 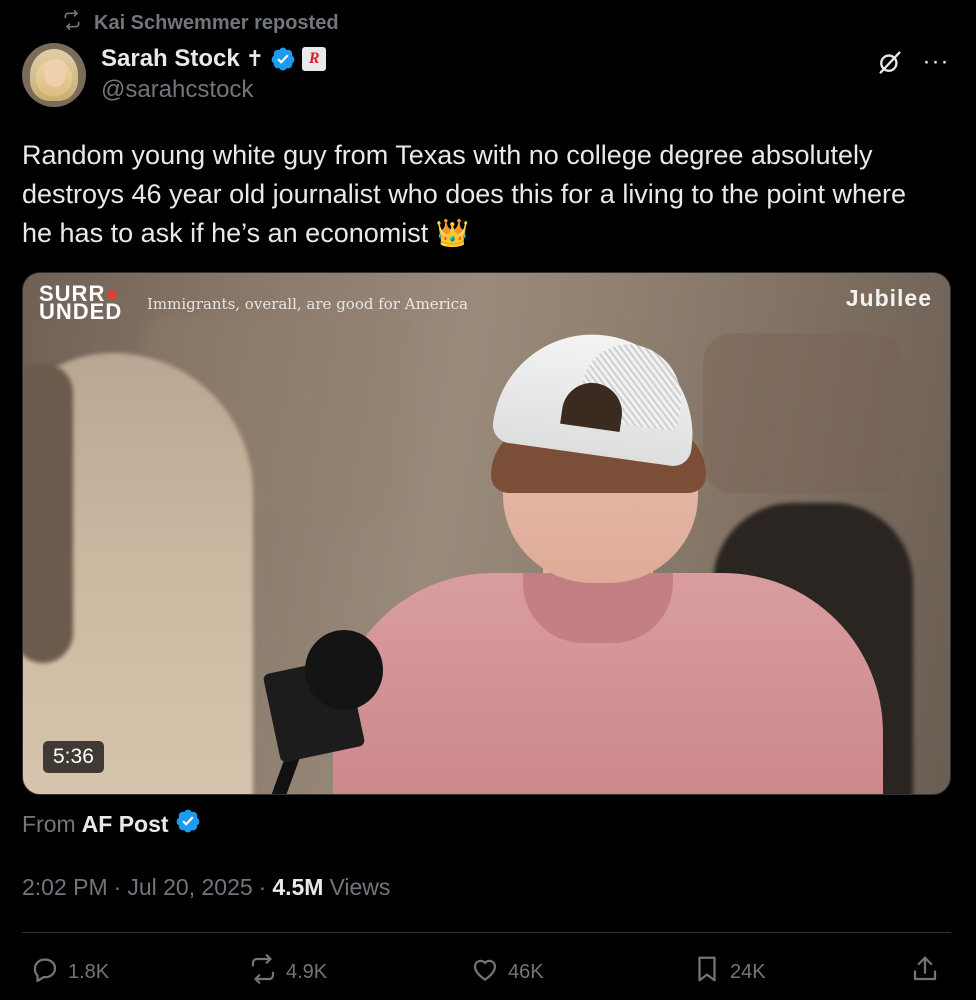 What do you see at coordinates (189, 887) in the screenshot?
I see `tweet-date: Jul 20, 2025` at bounding box center [189, 887].